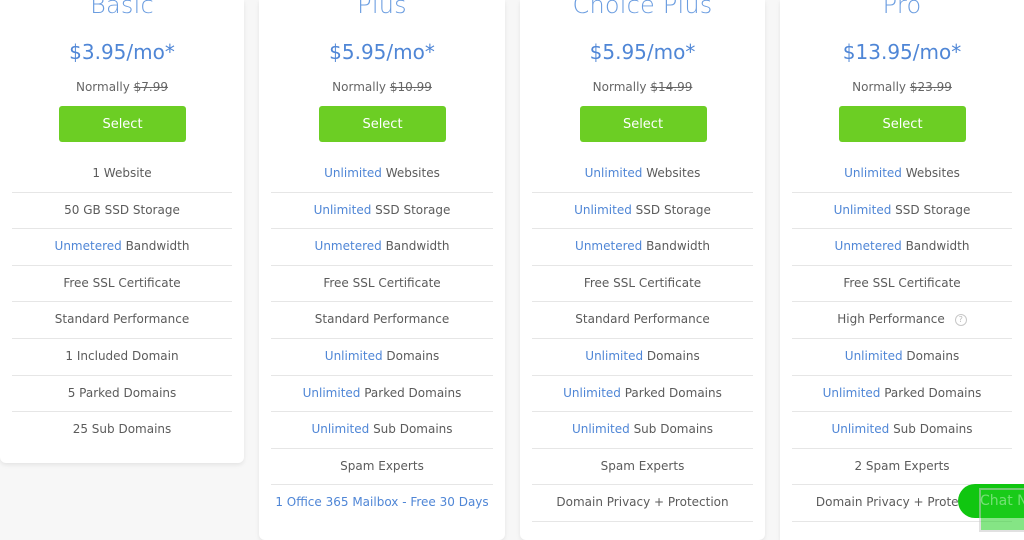  What do you see at coordinates (902, 467) in the screenshot?
I see `feature-item: 2 Spam Experts` at bounding box center [902, 467].